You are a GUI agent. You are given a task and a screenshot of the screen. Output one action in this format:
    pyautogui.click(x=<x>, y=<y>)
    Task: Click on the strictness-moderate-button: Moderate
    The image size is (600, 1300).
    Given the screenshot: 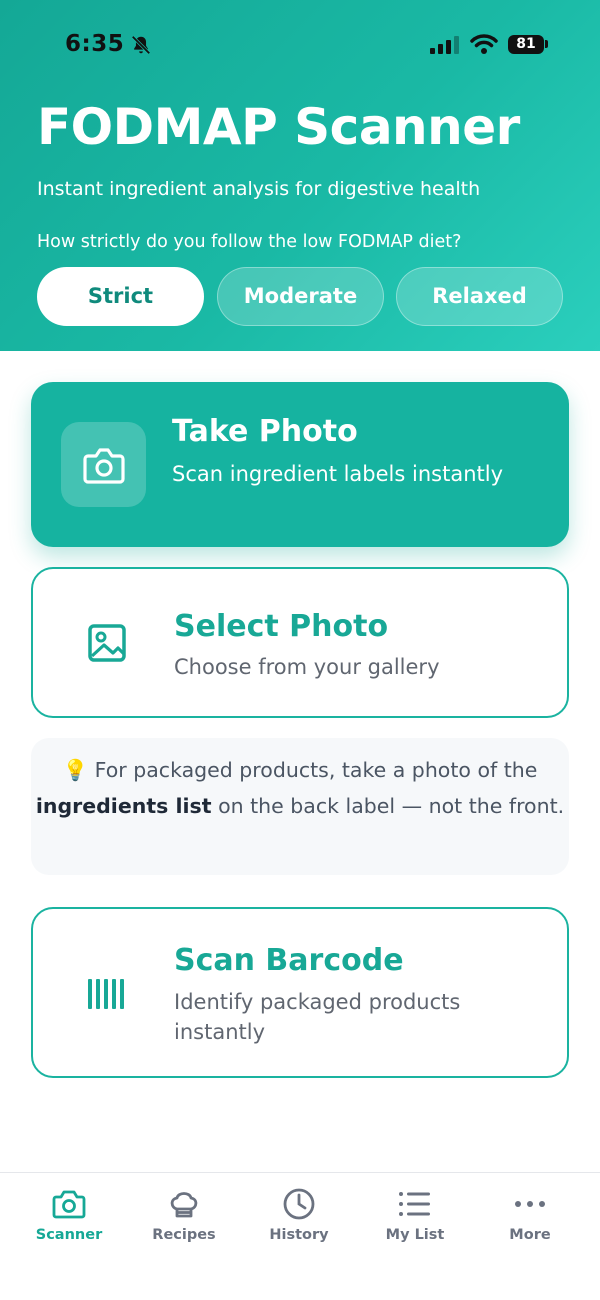 What is the action you would take?
    pyautogui.click(x=300, y=296)
    